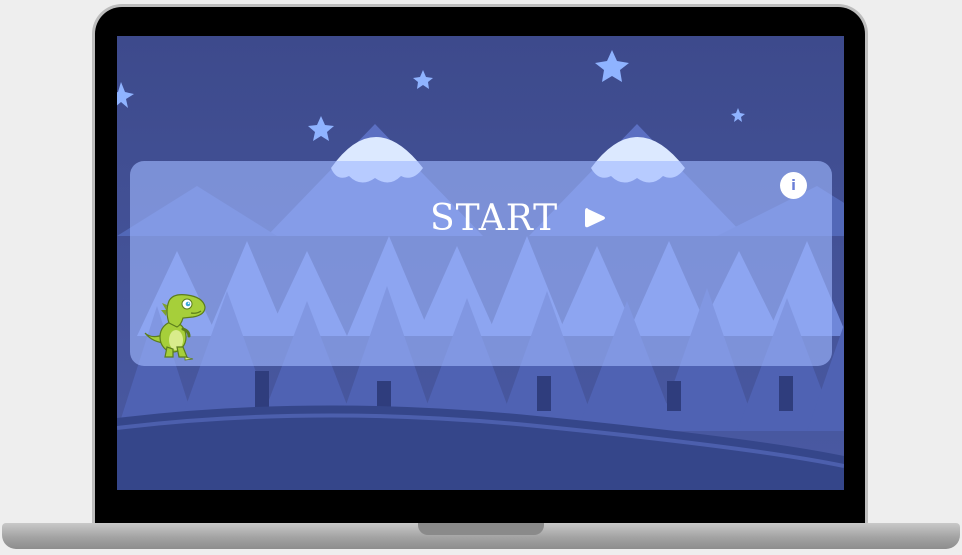 The height and width of the screenshot is (555, 962). I want to click on dino-character, so click(176, 326).